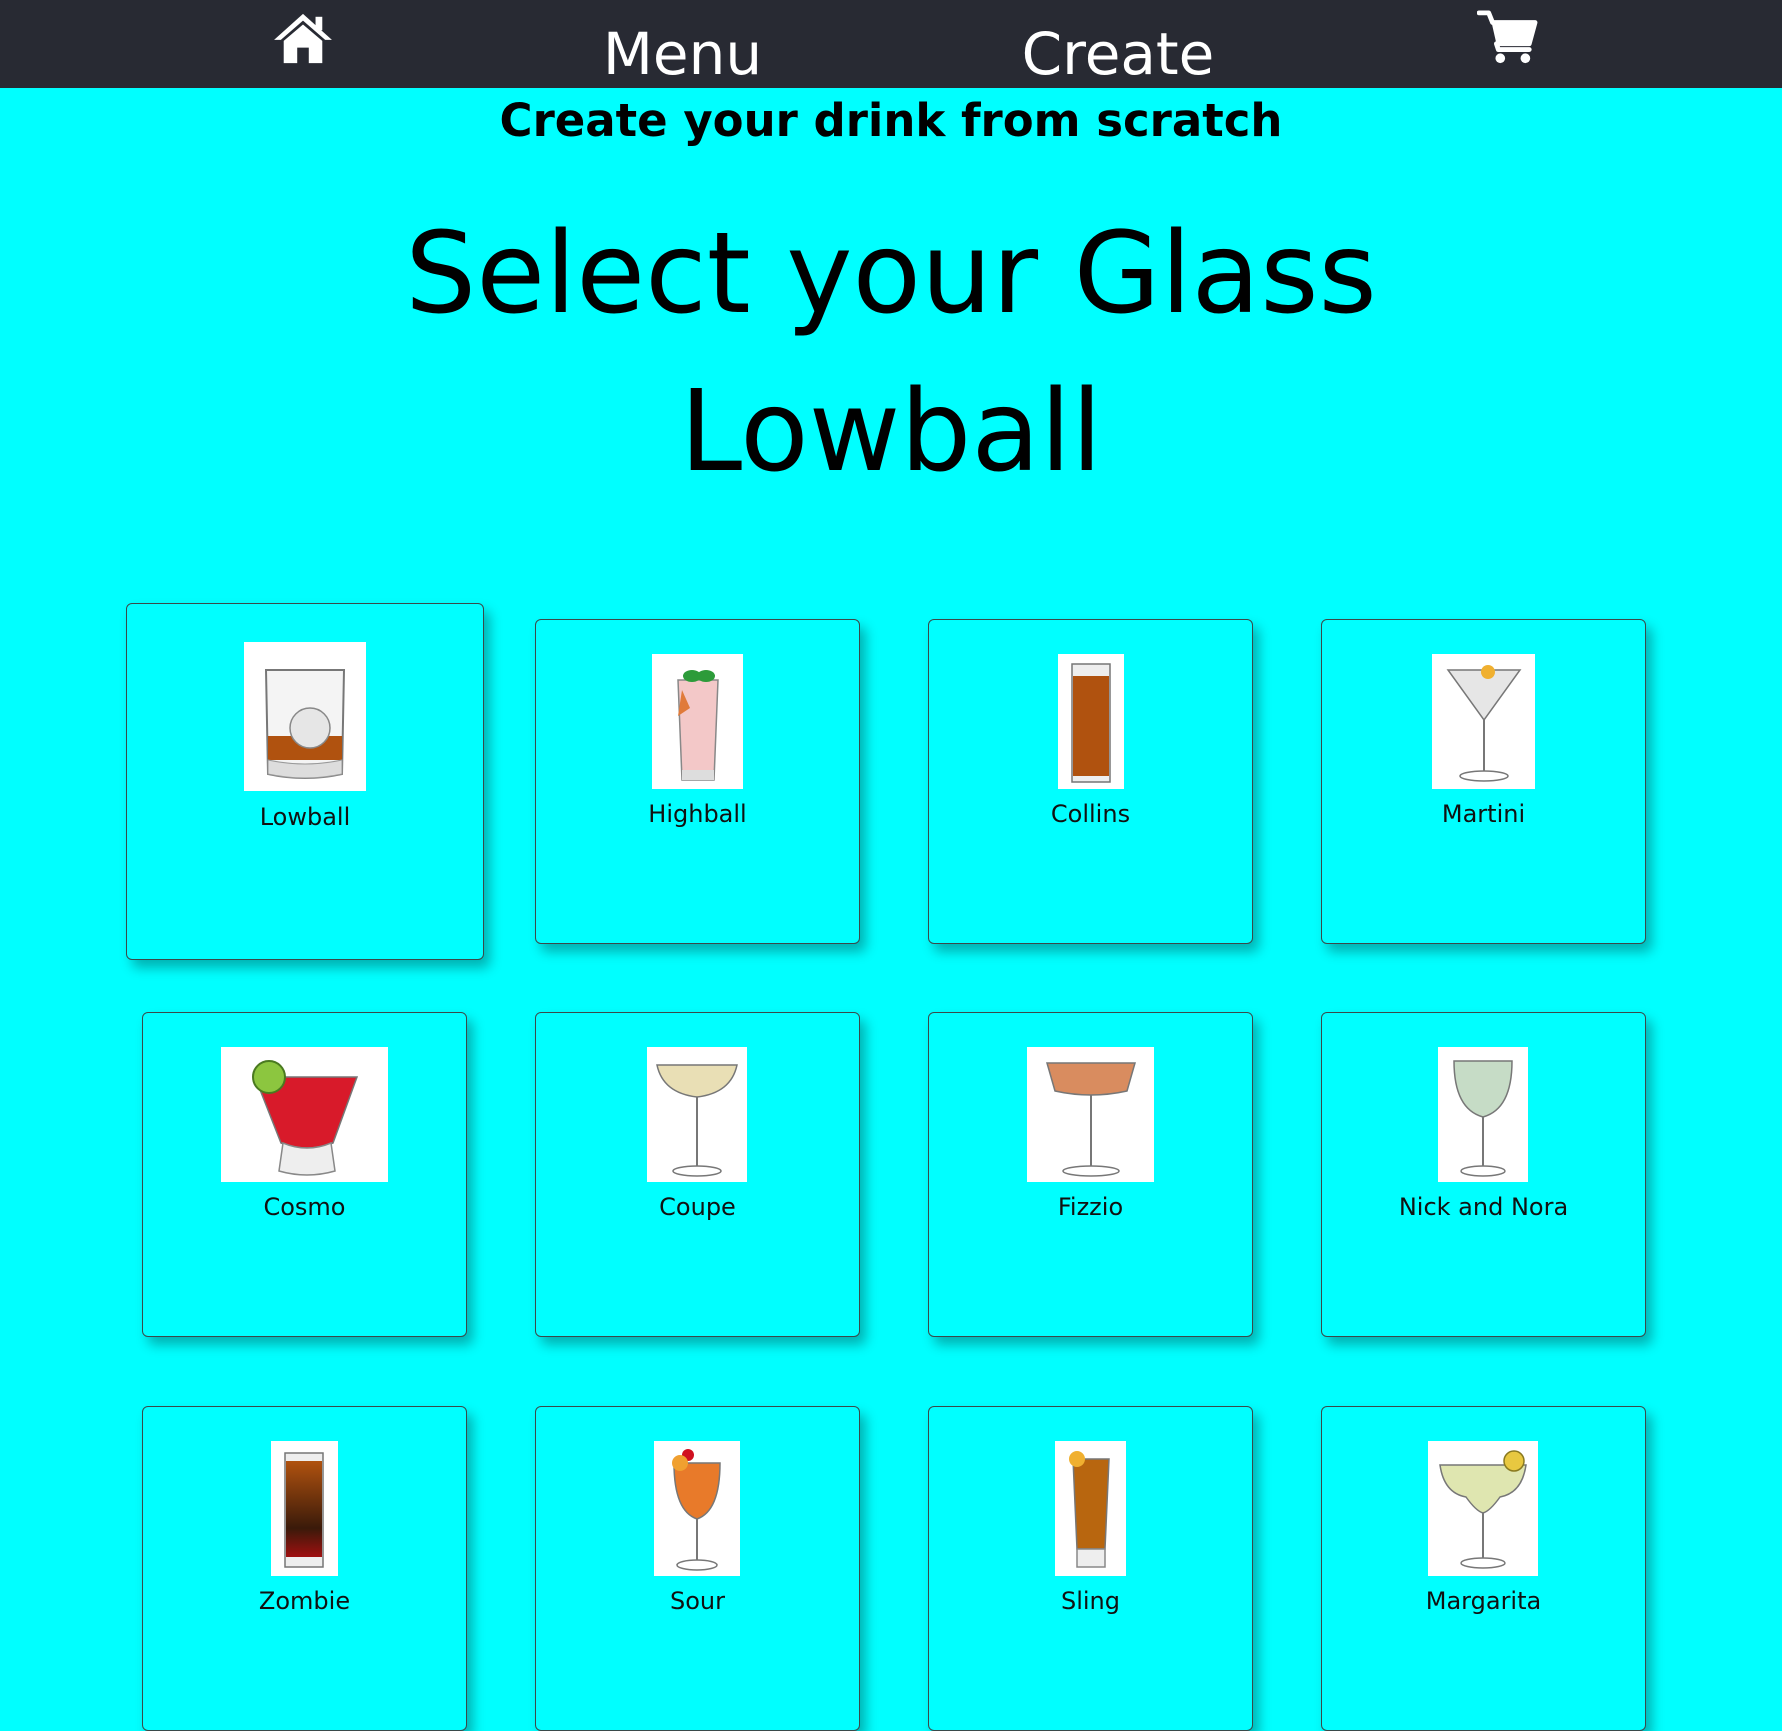  Describe the element at coordinates (697, 1207) in the screenshot. I see `glass-card-label: Coupe` at that location.